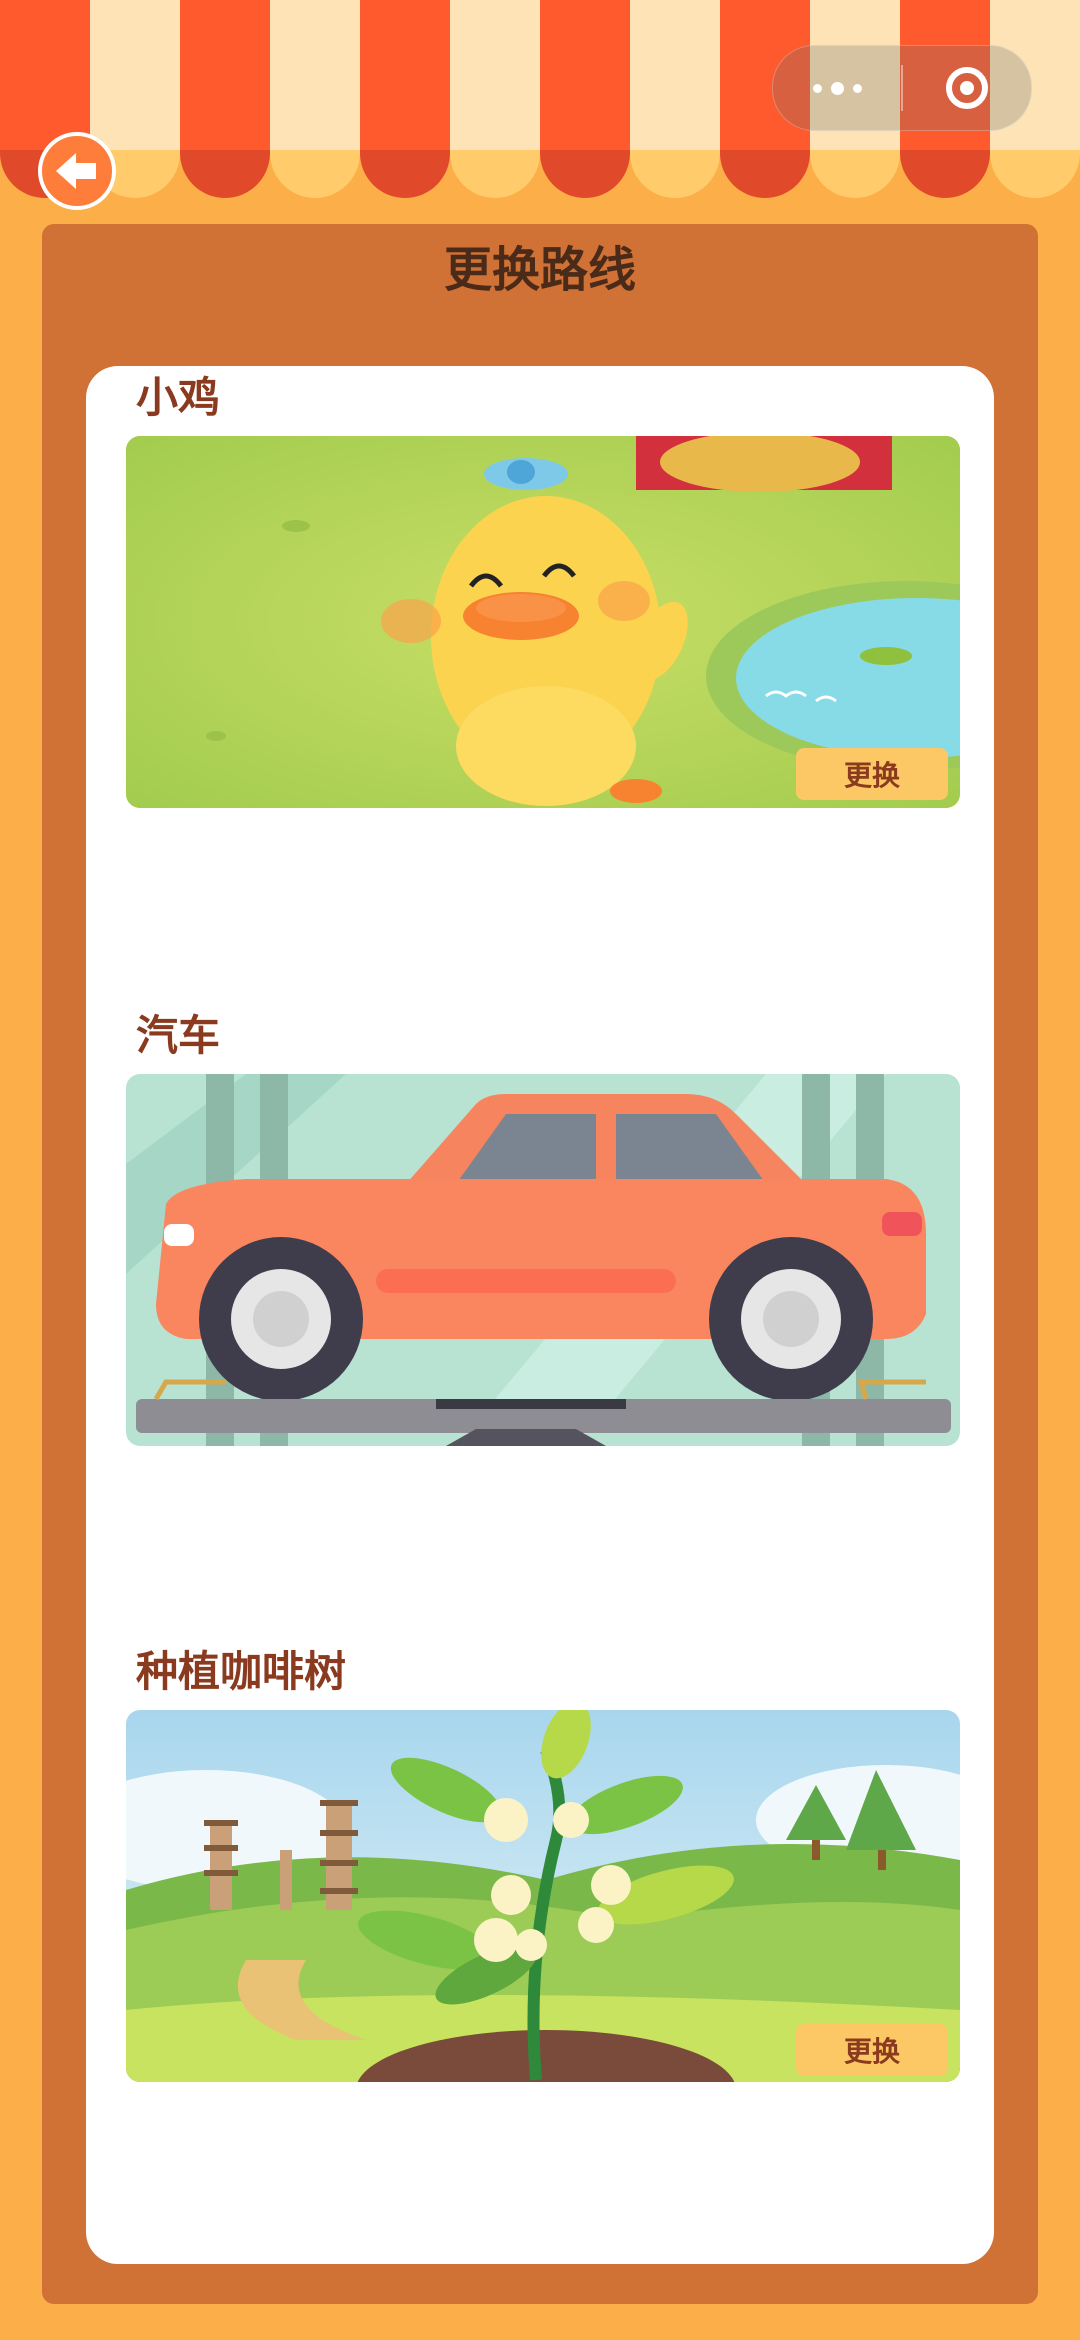  I want to click on target-close-icon, so click(967, 88).